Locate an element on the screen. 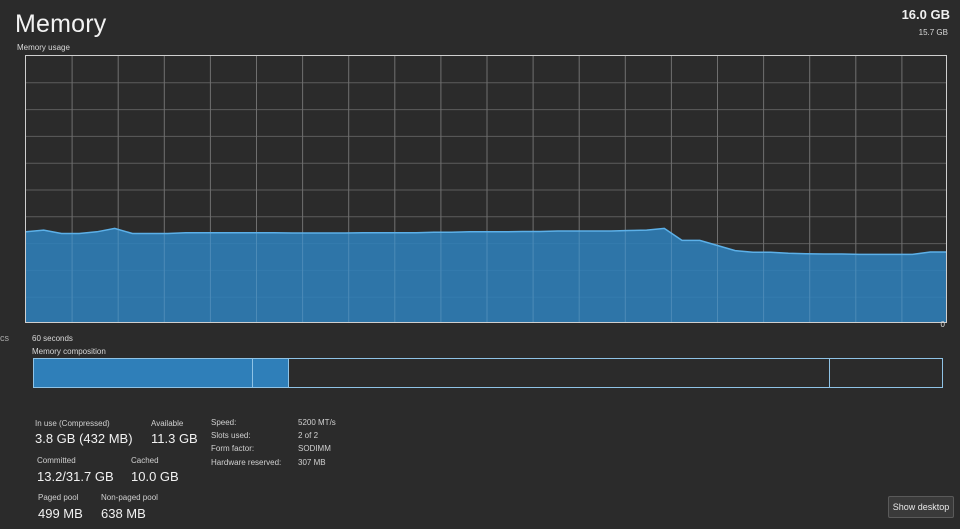 Image resolution: width=960 pixels, height=529 pixels. committed-value: 13.2/31.7 GB is located at coordinates (75, 476).